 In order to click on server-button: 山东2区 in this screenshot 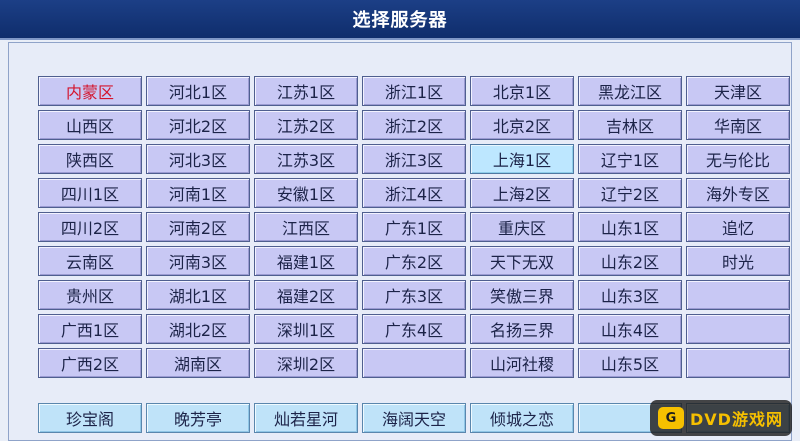, I will do `click(630, 261)`.